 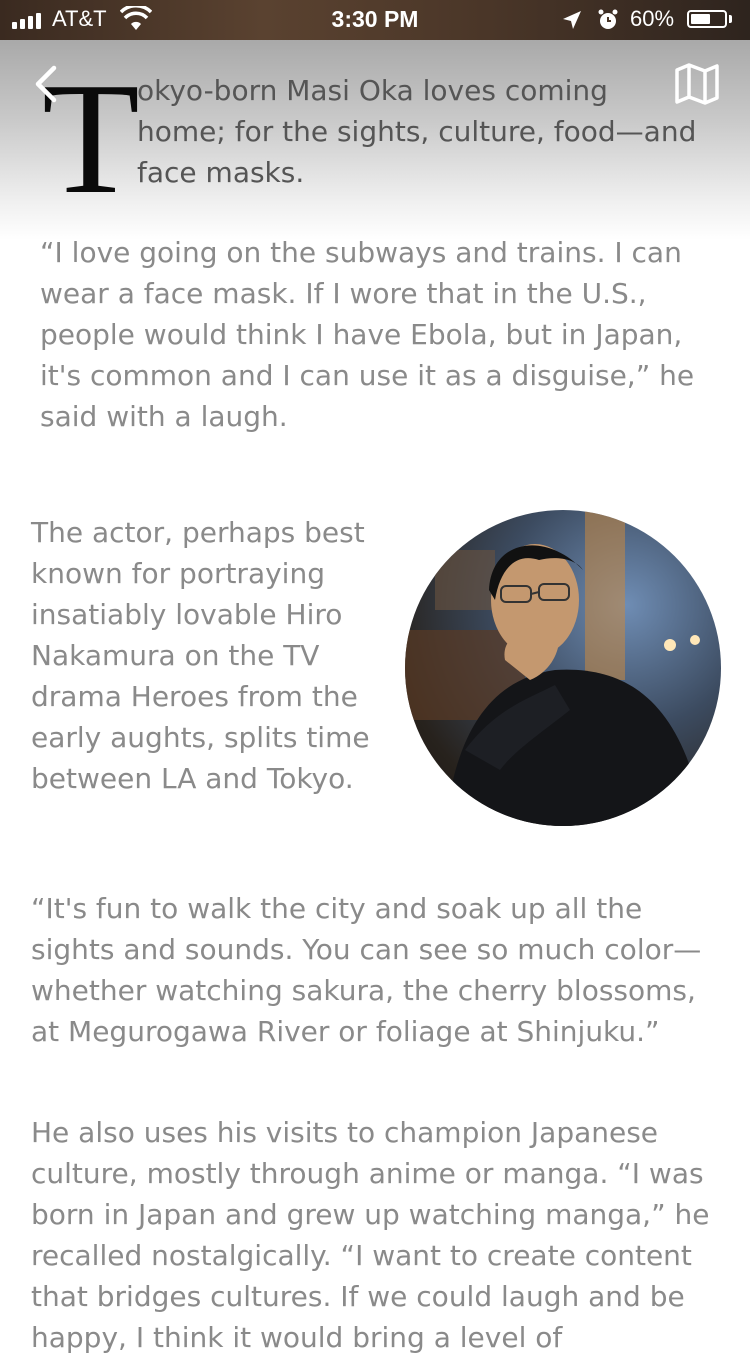 What do you see at coordinates (375, 20) in the screenshot?
I see `status-bar: AT&T 3:30 PM 60%` at bounding box center [375, 20].